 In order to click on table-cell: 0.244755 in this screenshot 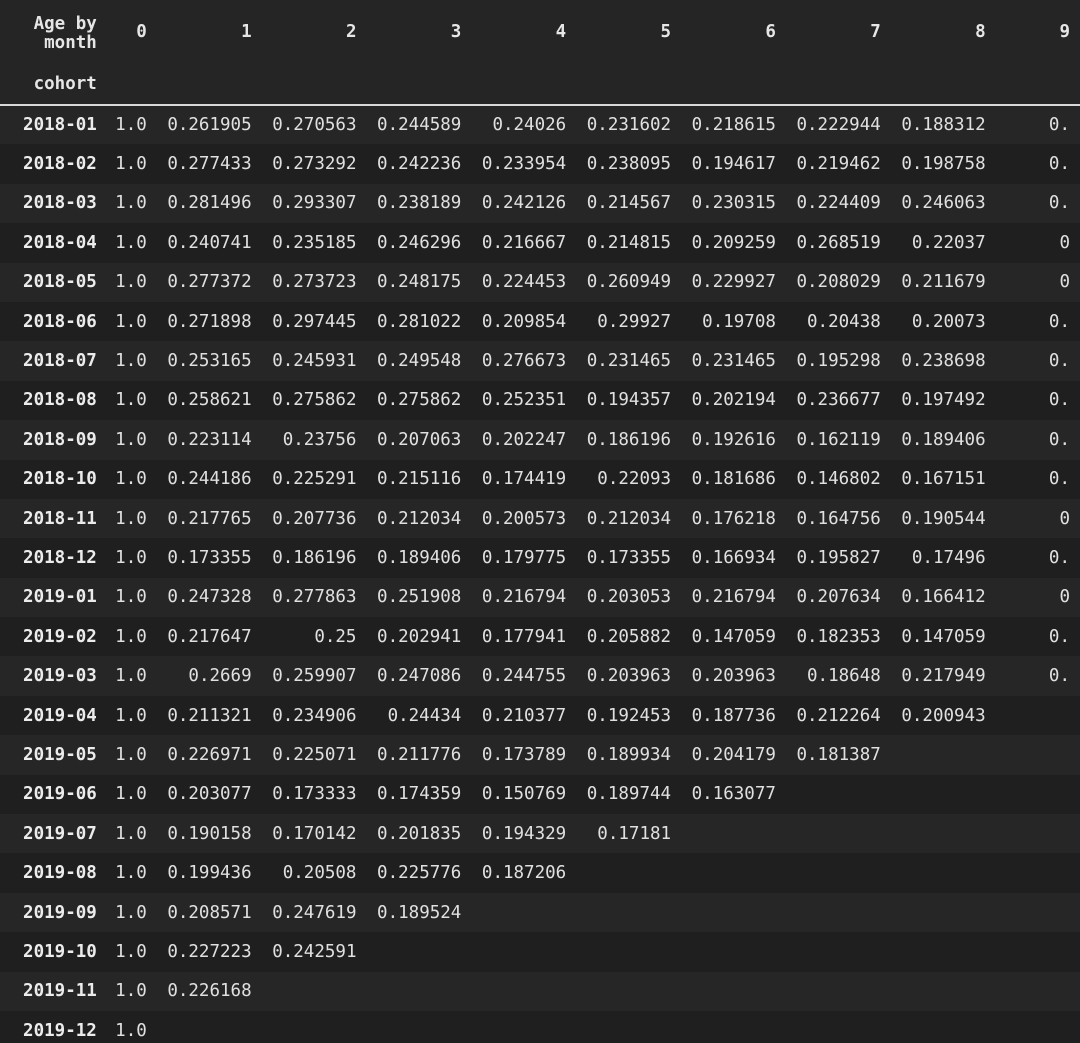, I will do `click(524, 676)`.